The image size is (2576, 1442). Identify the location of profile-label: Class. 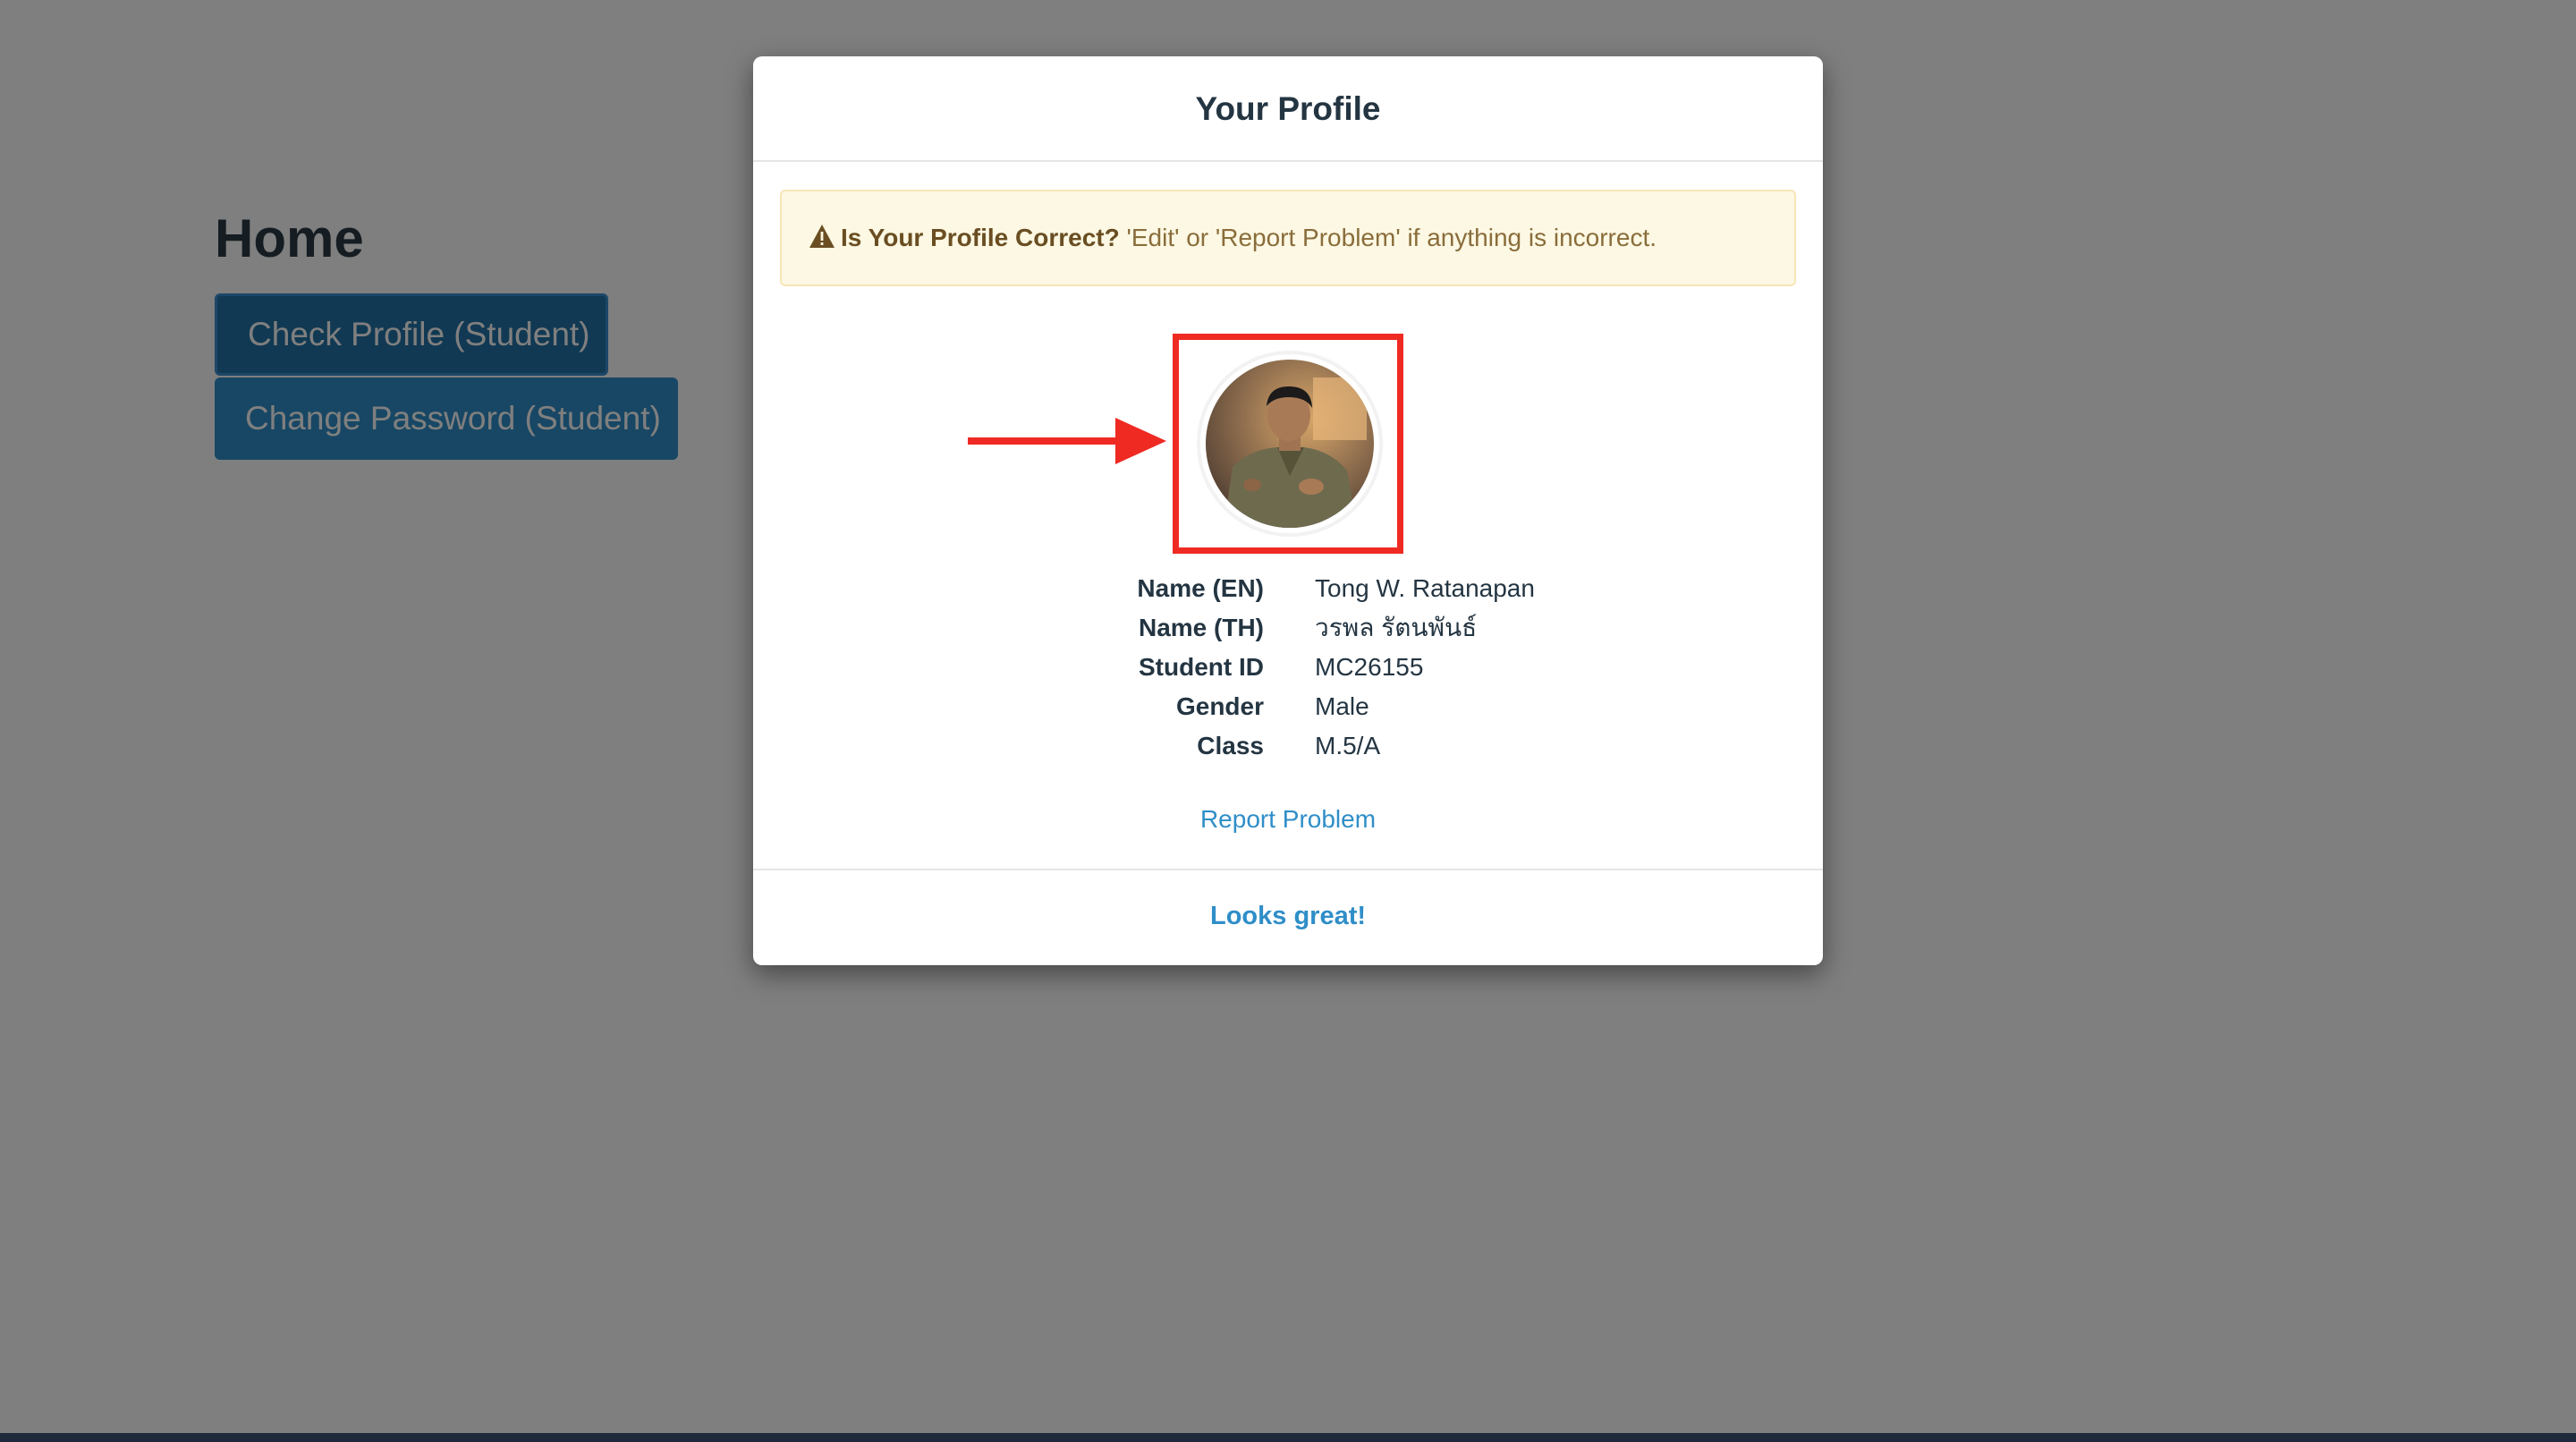
(1230, 745).